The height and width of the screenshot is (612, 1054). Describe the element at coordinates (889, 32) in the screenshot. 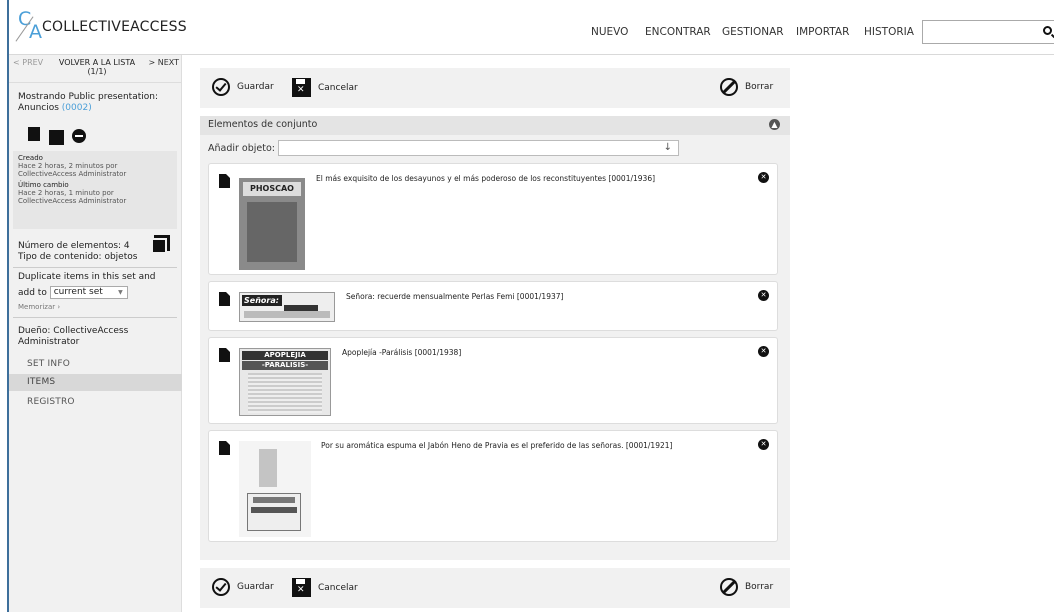

I see `nav-historia: HISTORIA` at that location.